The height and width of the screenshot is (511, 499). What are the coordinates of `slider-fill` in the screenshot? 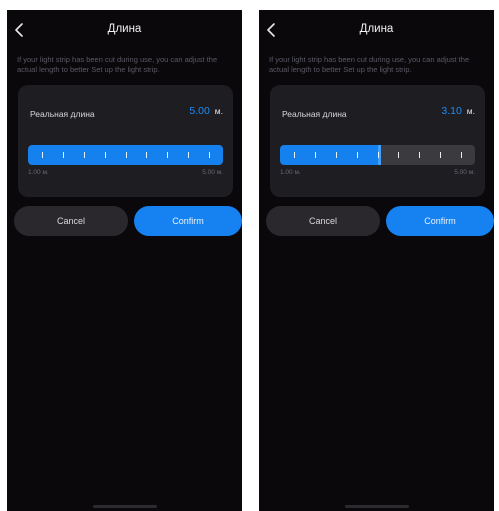 It's located at (331, 155).